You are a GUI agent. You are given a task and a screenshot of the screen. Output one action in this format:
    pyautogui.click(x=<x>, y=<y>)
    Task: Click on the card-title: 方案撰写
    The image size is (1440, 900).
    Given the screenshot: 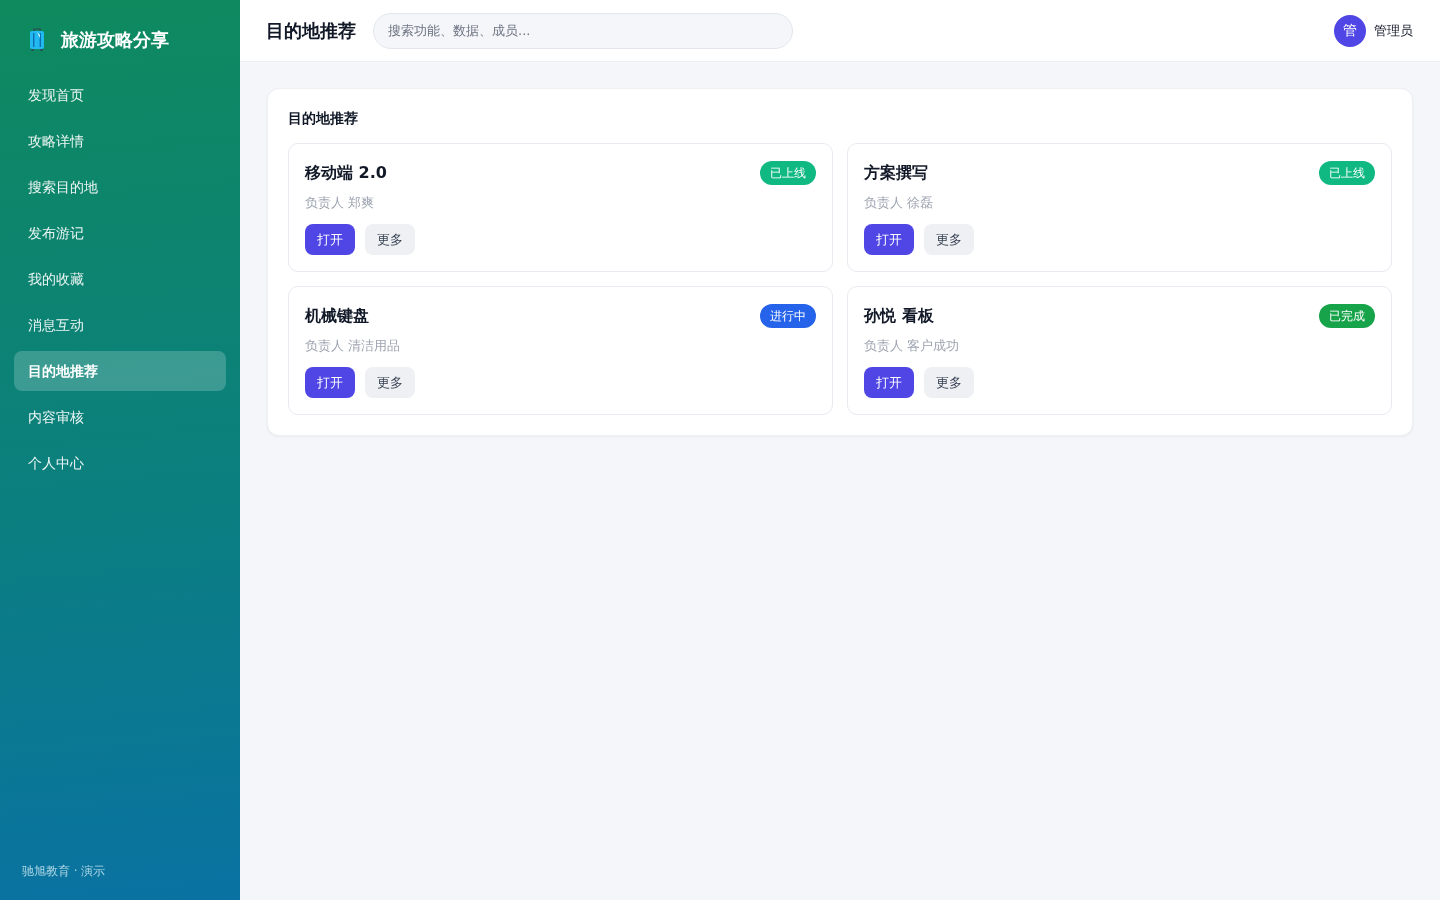 What is the action you would take?
    pyautogui.click(x=896, y=173)
    